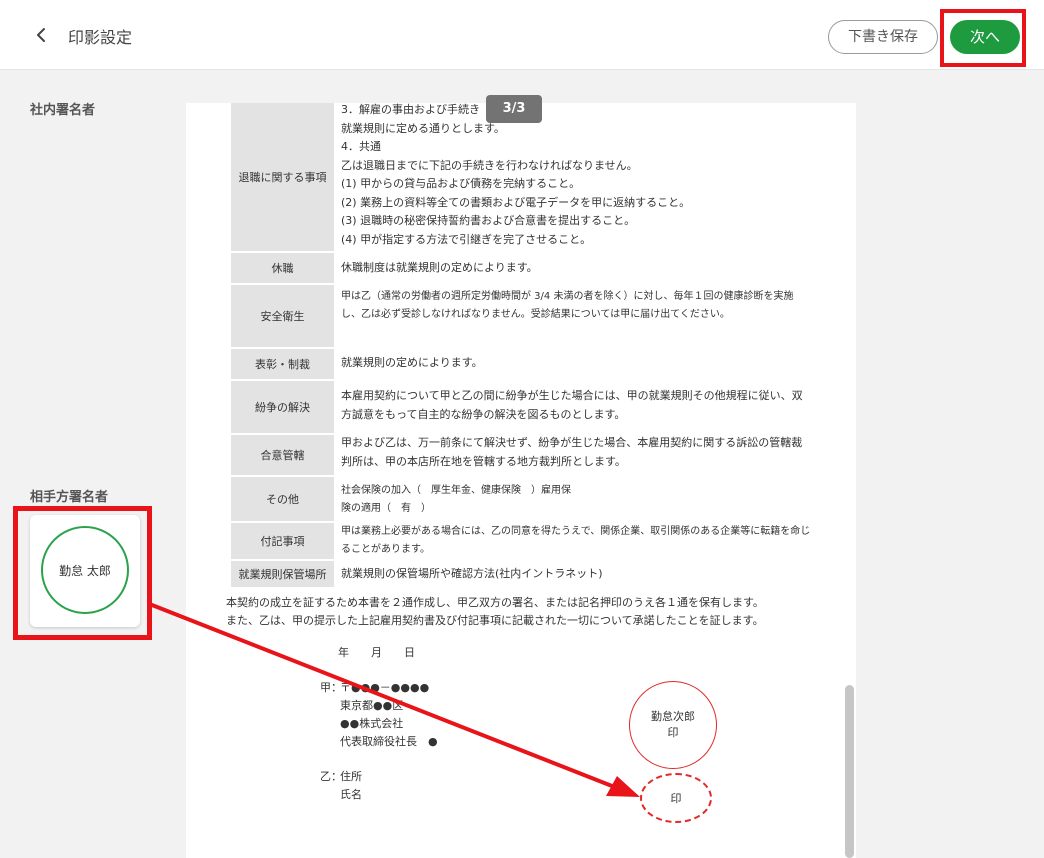 The height and width of the screenshot is (858, 1044). Describe the element at coordinates (883, 37) in the screenshot. I see `save-draft-button: 下書き保存` at that location.